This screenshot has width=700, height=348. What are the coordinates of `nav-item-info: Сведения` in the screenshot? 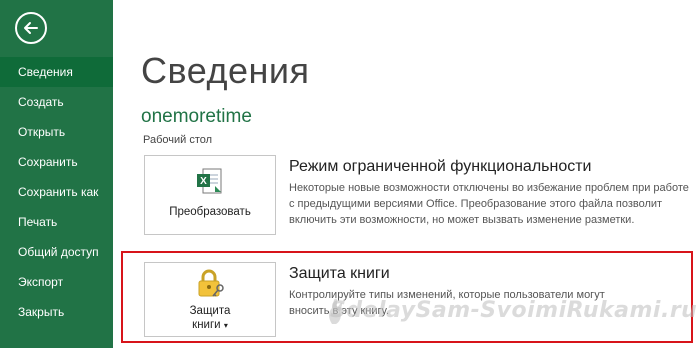 It's located at (56, 72).